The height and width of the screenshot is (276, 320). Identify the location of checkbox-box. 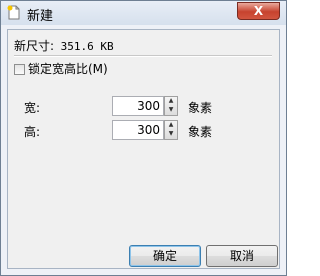
(19, 69).